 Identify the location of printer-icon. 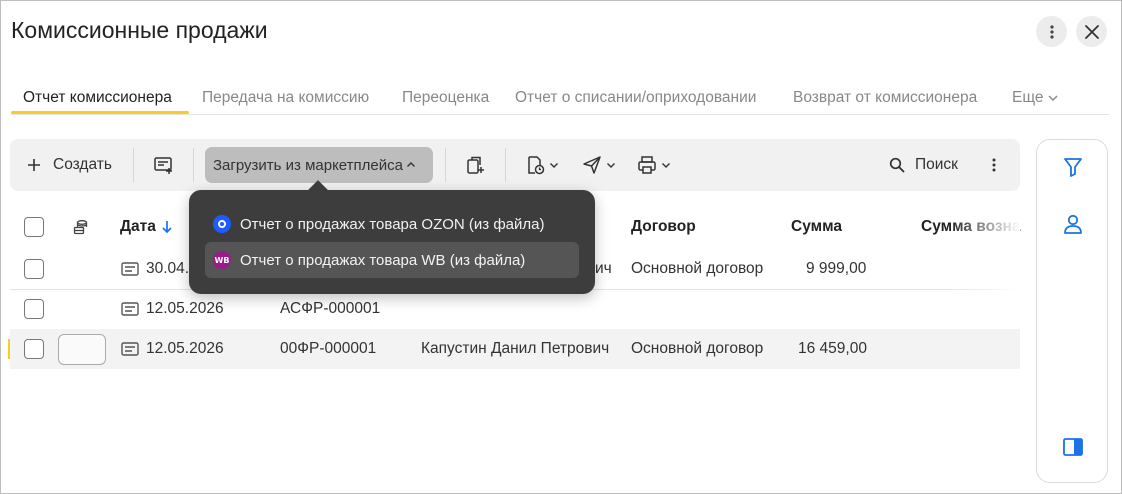
(647, 165).